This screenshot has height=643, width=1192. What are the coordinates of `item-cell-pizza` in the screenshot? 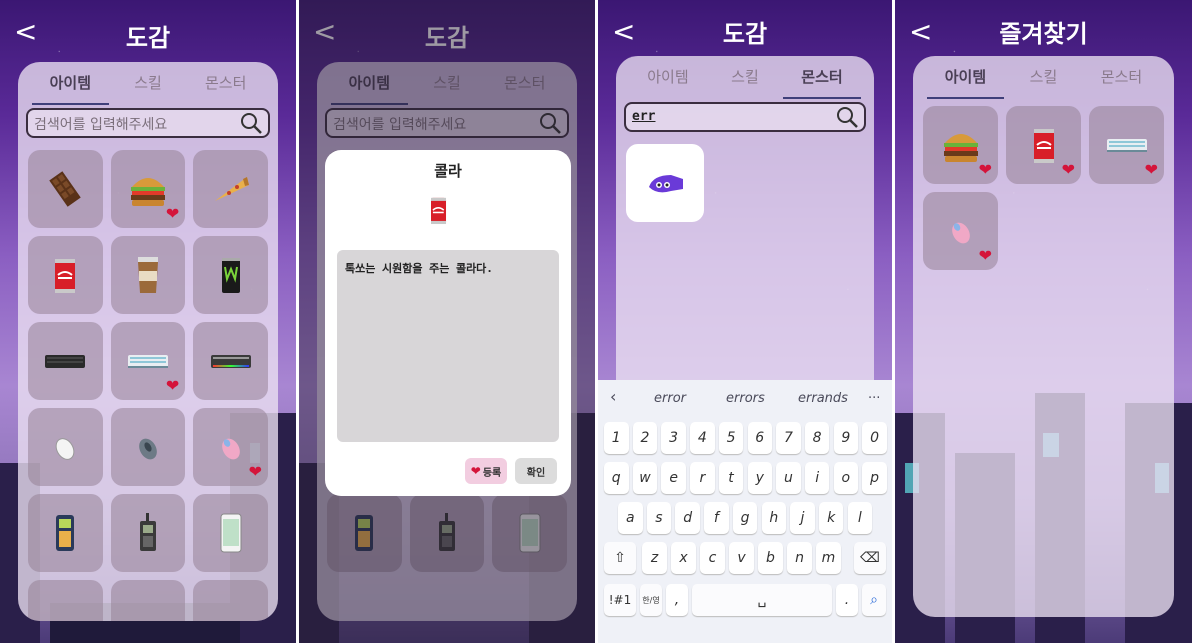 It's located at (230, 189).